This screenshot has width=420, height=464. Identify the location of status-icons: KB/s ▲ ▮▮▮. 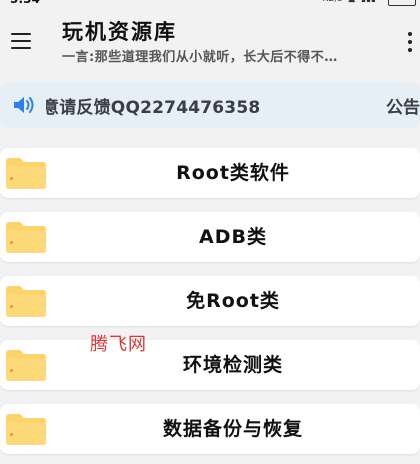
(349, 2).